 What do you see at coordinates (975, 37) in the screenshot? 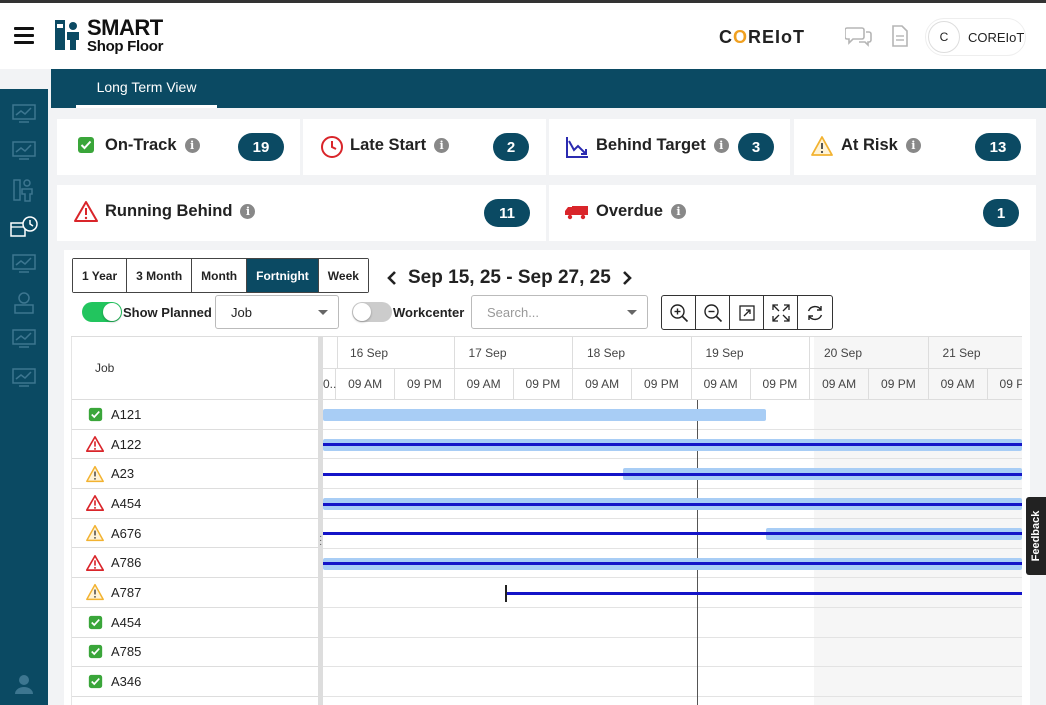
I see `user-menu: C COREIoT` at bounding box center [975, 37].